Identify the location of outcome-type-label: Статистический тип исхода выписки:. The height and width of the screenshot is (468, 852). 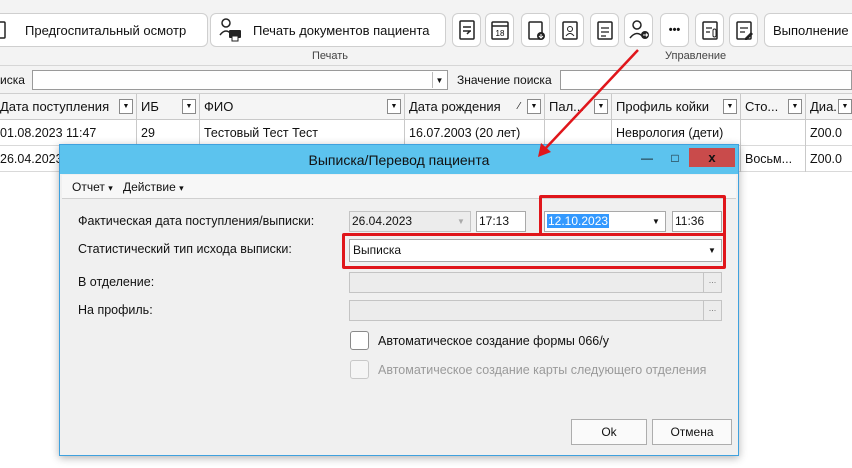
(185, 249).